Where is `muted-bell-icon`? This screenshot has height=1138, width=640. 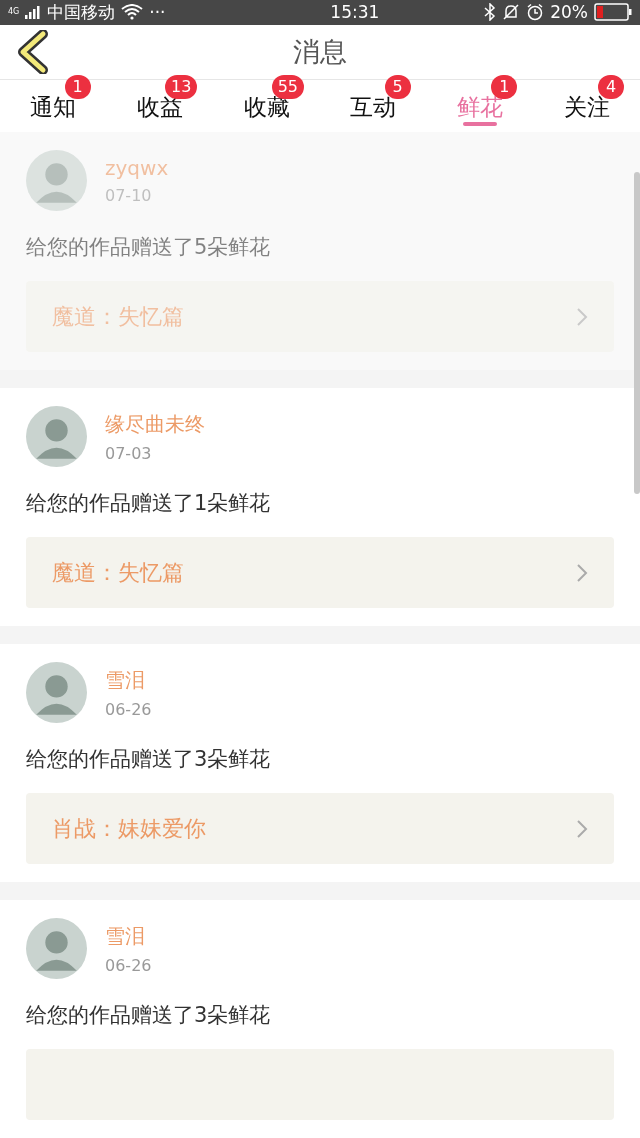 muted-bell-icon is located at coordinates (511, 12).